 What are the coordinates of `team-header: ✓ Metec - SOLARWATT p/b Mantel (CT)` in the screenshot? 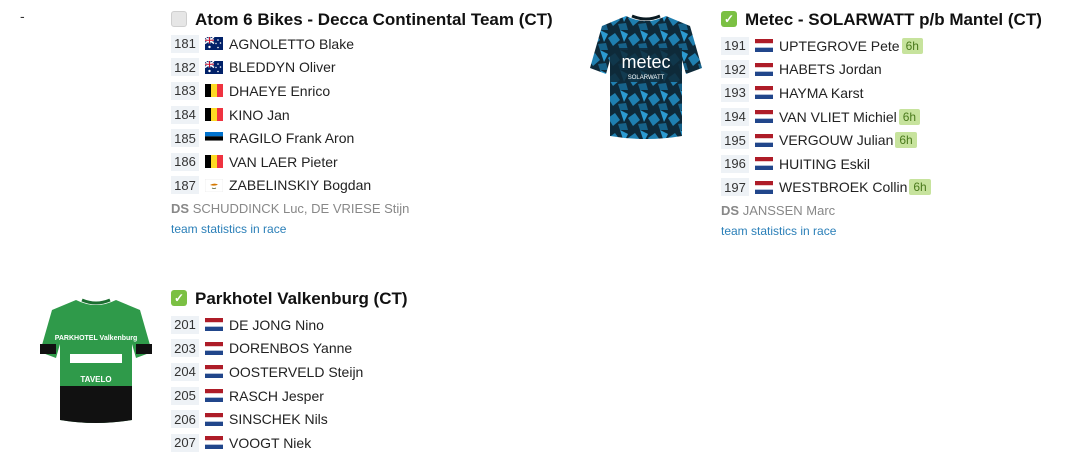 It's located at (901, 19).